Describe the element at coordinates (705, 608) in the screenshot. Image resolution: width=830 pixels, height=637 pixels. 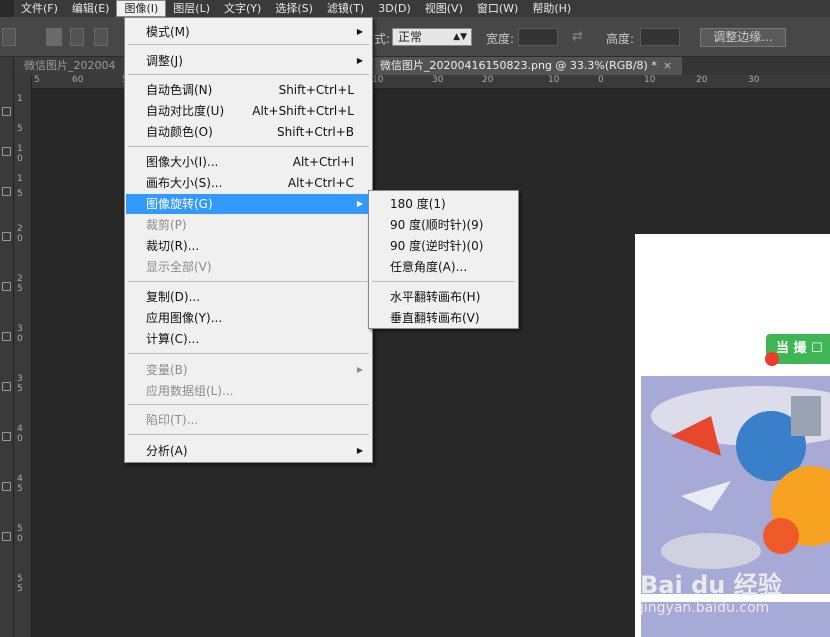
I see `watermark-url: jingyan.baidu.com` at that location.